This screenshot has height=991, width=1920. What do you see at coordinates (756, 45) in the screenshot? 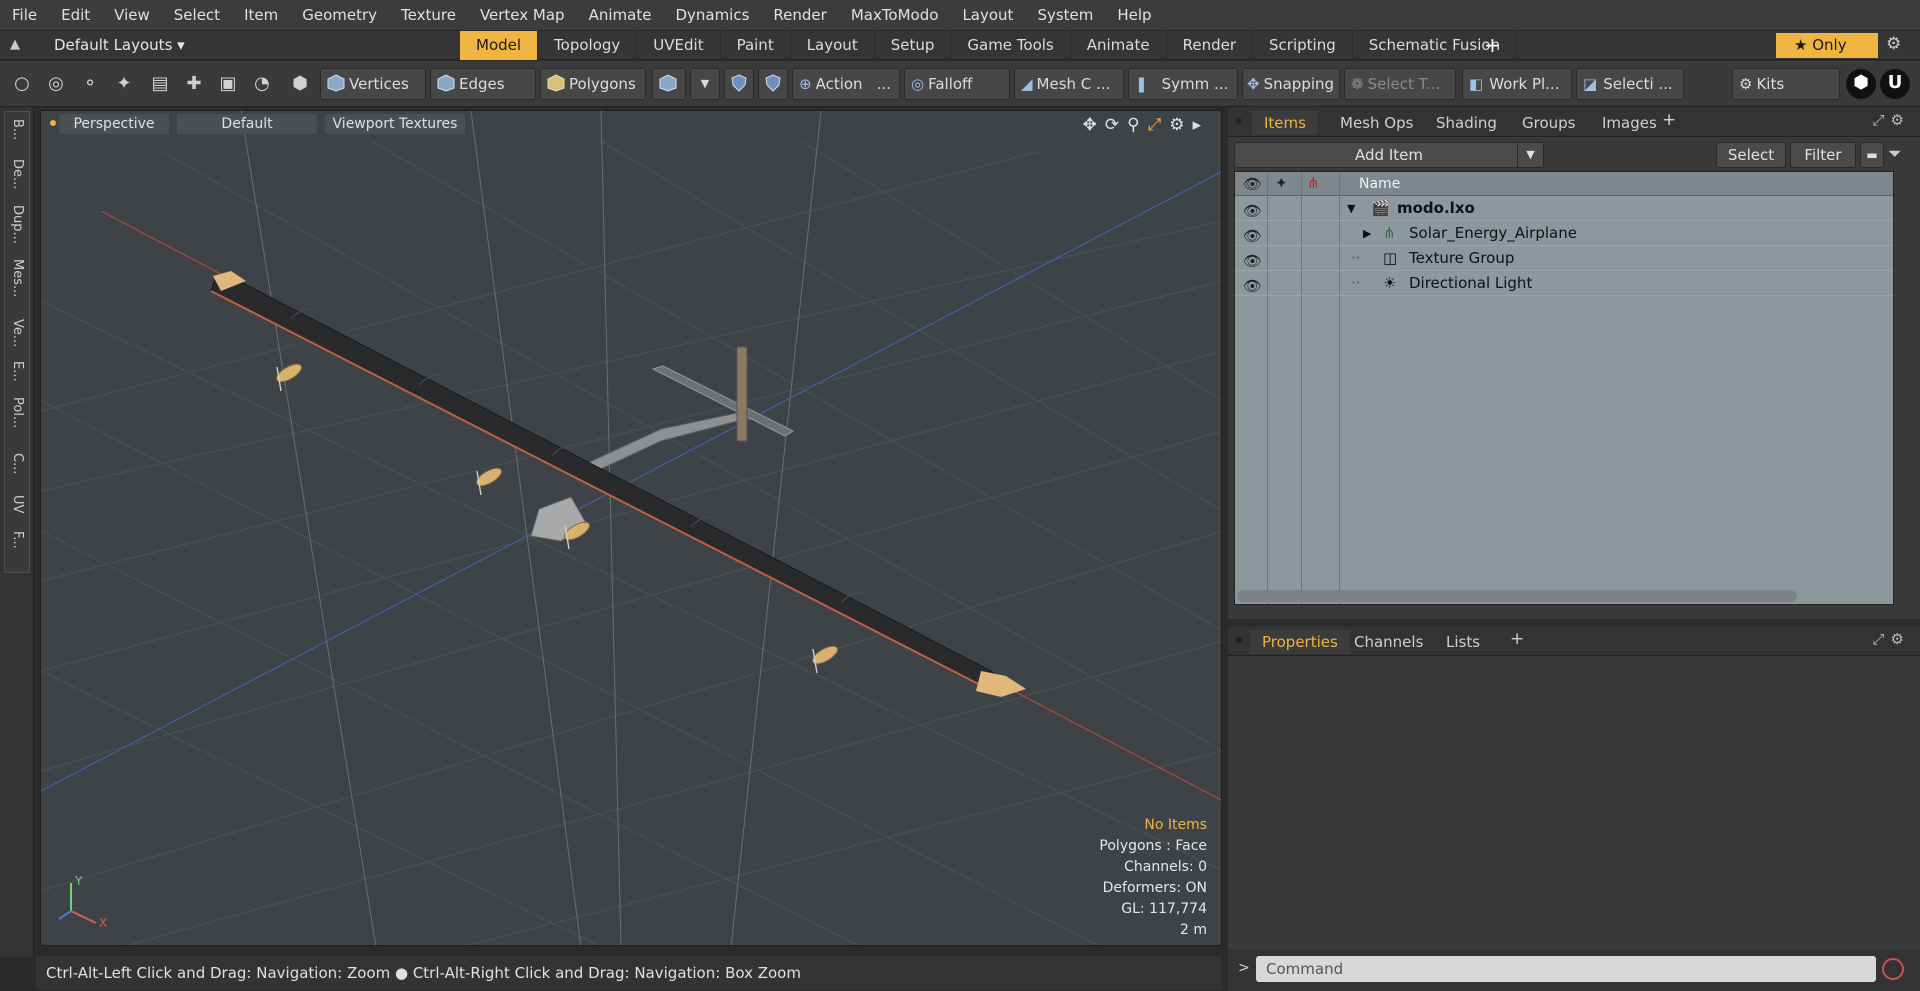
I see `tab-paint: Paint` at bounding box center [756, 45].